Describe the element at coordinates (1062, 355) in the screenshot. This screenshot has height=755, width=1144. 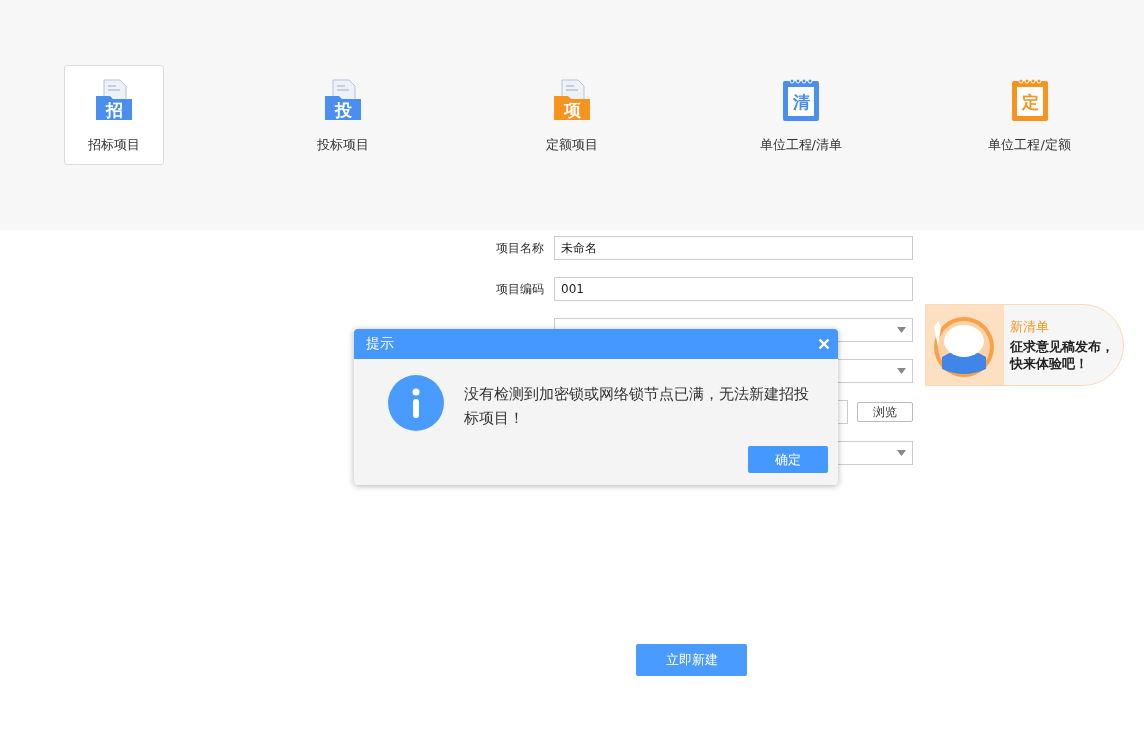
I see `promo-text: 征求意见稿发布，快来体验吧！` at that location.